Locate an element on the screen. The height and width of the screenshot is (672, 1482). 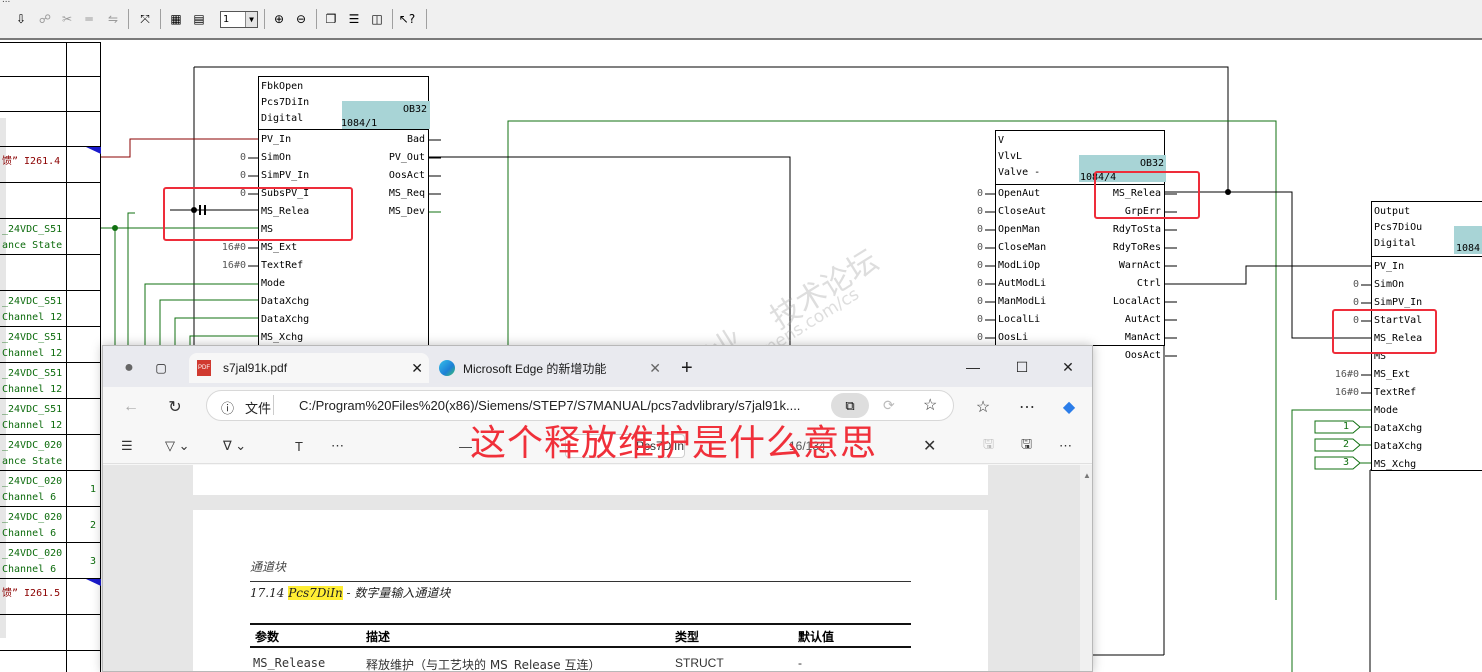
favorites-icon: ☆ is located at coordinates (983, 407).